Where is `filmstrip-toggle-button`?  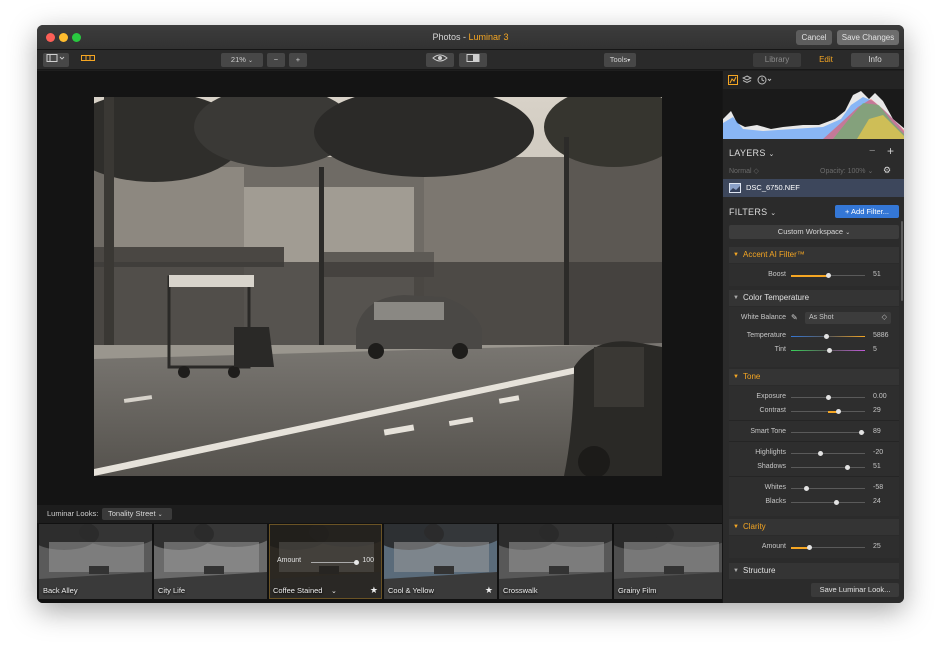 filmstrip-toggle-button is located at coordinates (88, 60).